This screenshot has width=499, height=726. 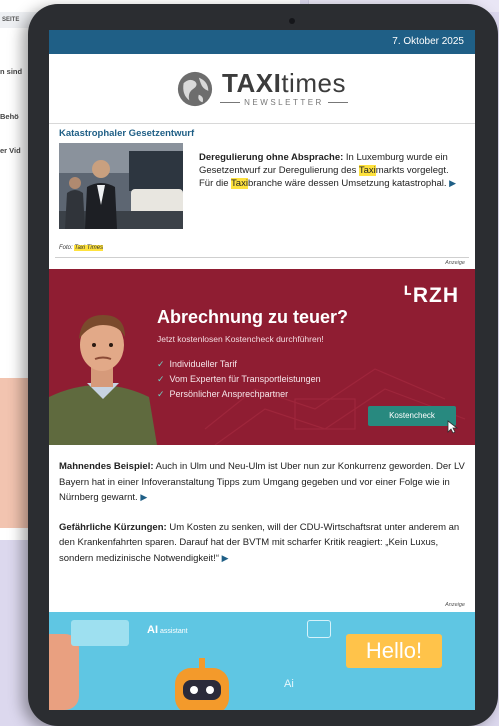 I want to click on photo-caption: Foto: Taxi Times, so click(x=81, y=248).